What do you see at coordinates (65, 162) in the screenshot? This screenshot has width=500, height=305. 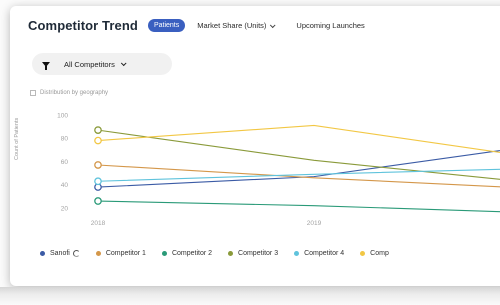 I see `y-tick-label: 60` at bounding box center [65, 162].